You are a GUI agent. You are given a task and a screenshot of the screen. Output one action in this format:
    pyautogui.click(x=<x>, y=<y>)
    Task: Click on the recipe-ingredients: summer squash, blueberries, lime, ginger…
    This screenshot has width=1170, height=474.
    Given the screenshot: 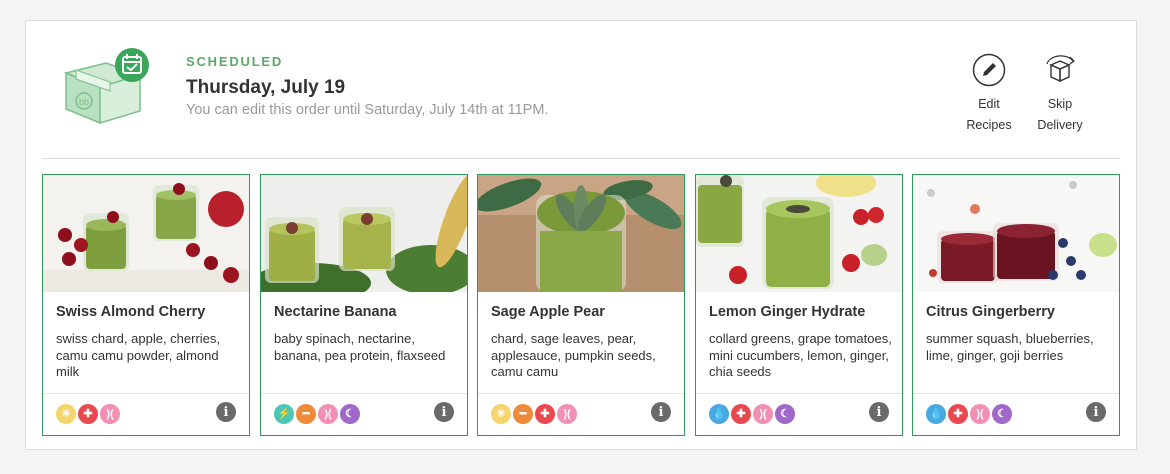 What is the action you would take?
    pyautogui.click(x=1010, y=347)
    